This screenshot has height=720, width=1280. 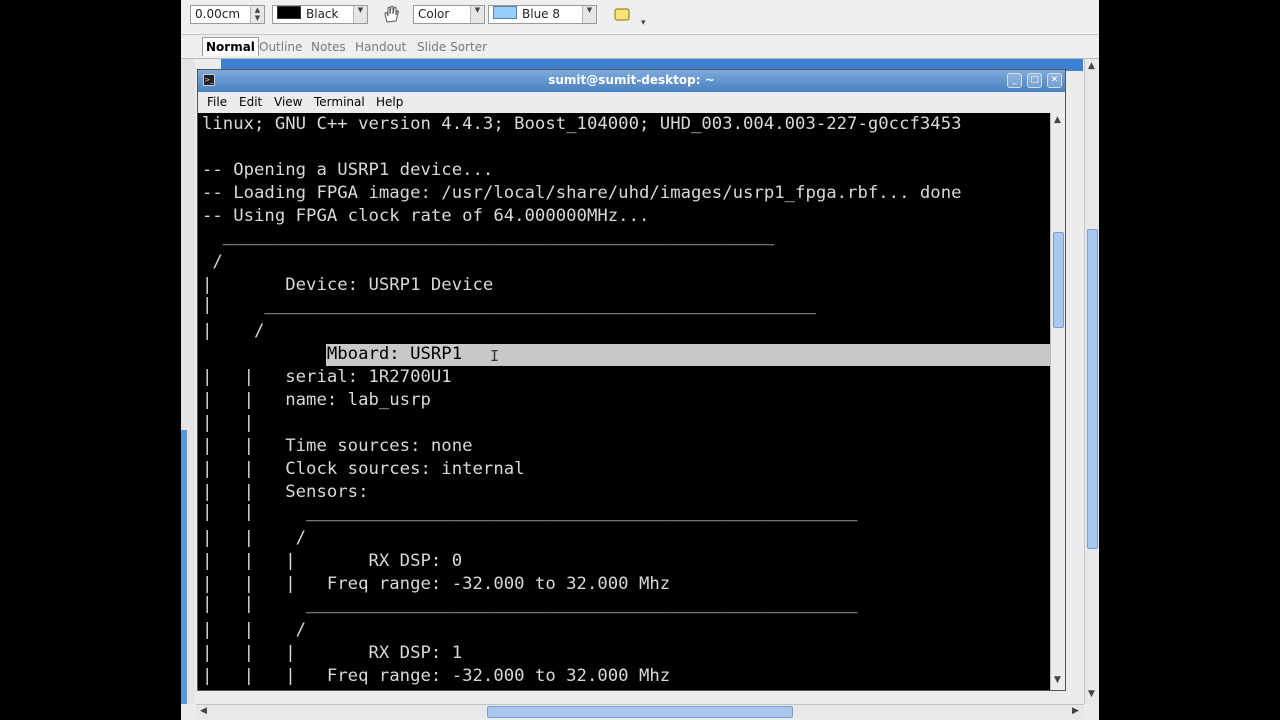 I want to click on close-button: ✕, so click(x=1054, y=80).